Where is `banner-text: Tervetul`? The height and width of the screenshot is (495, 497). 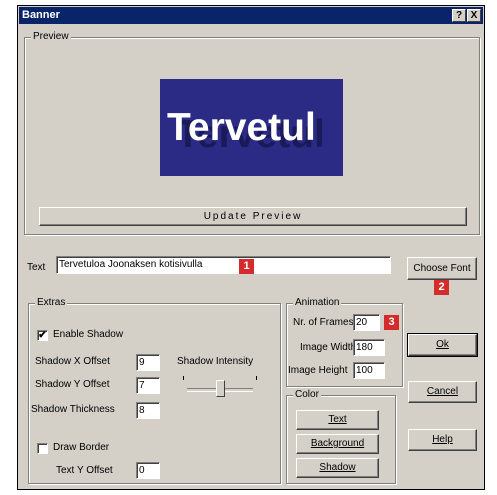 banner-text: Tervetul is located at coordinates (241, 127).